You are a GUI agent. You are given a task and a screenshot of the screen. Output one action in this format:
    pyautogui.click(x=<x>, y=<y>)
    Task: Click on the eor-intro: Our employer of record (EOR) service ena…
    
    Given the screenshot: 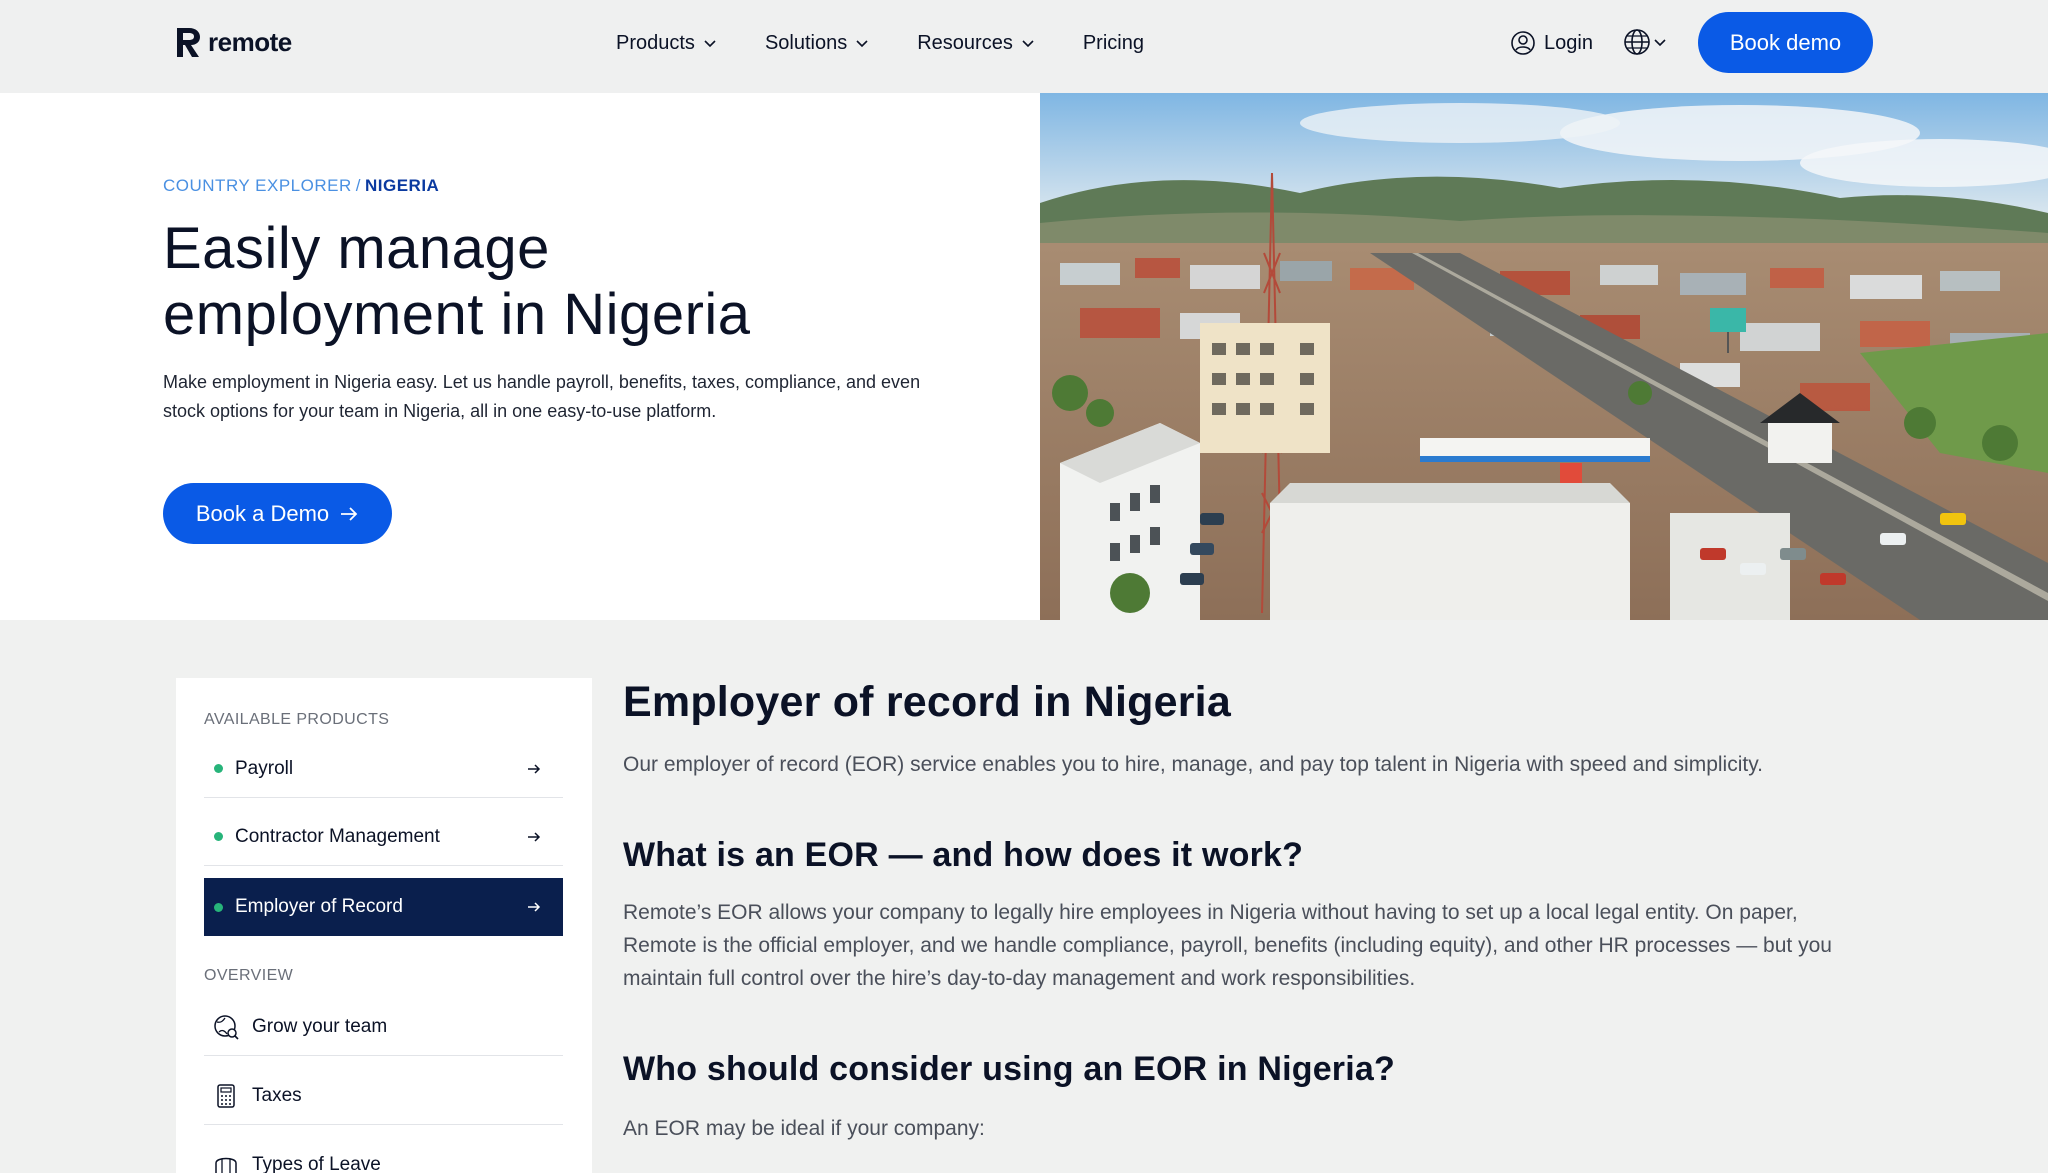 What is the action you would take?
    pyautogui.click(x=1193, y=764)
    